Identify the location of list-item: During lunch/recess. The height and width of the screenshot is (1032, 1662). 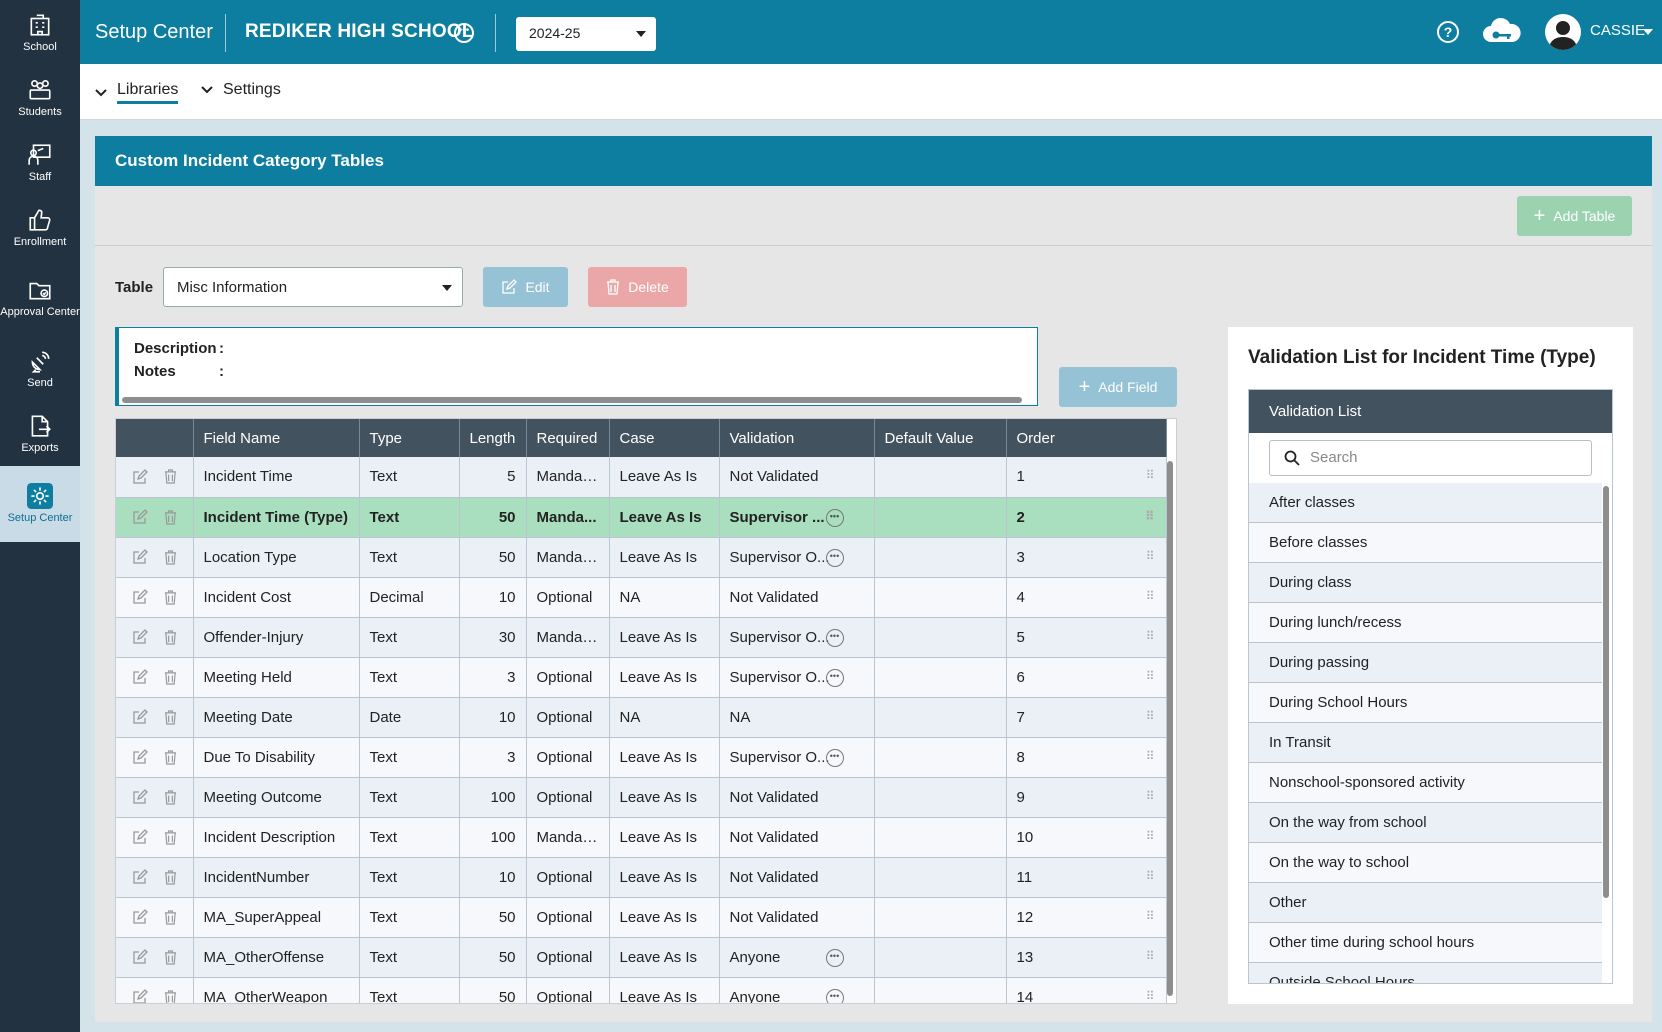
(1425, 623).